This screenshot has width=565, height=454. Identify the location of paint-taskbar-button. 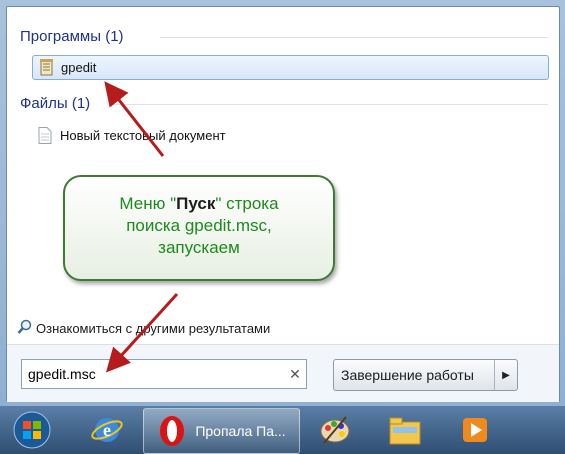
(335, 430).